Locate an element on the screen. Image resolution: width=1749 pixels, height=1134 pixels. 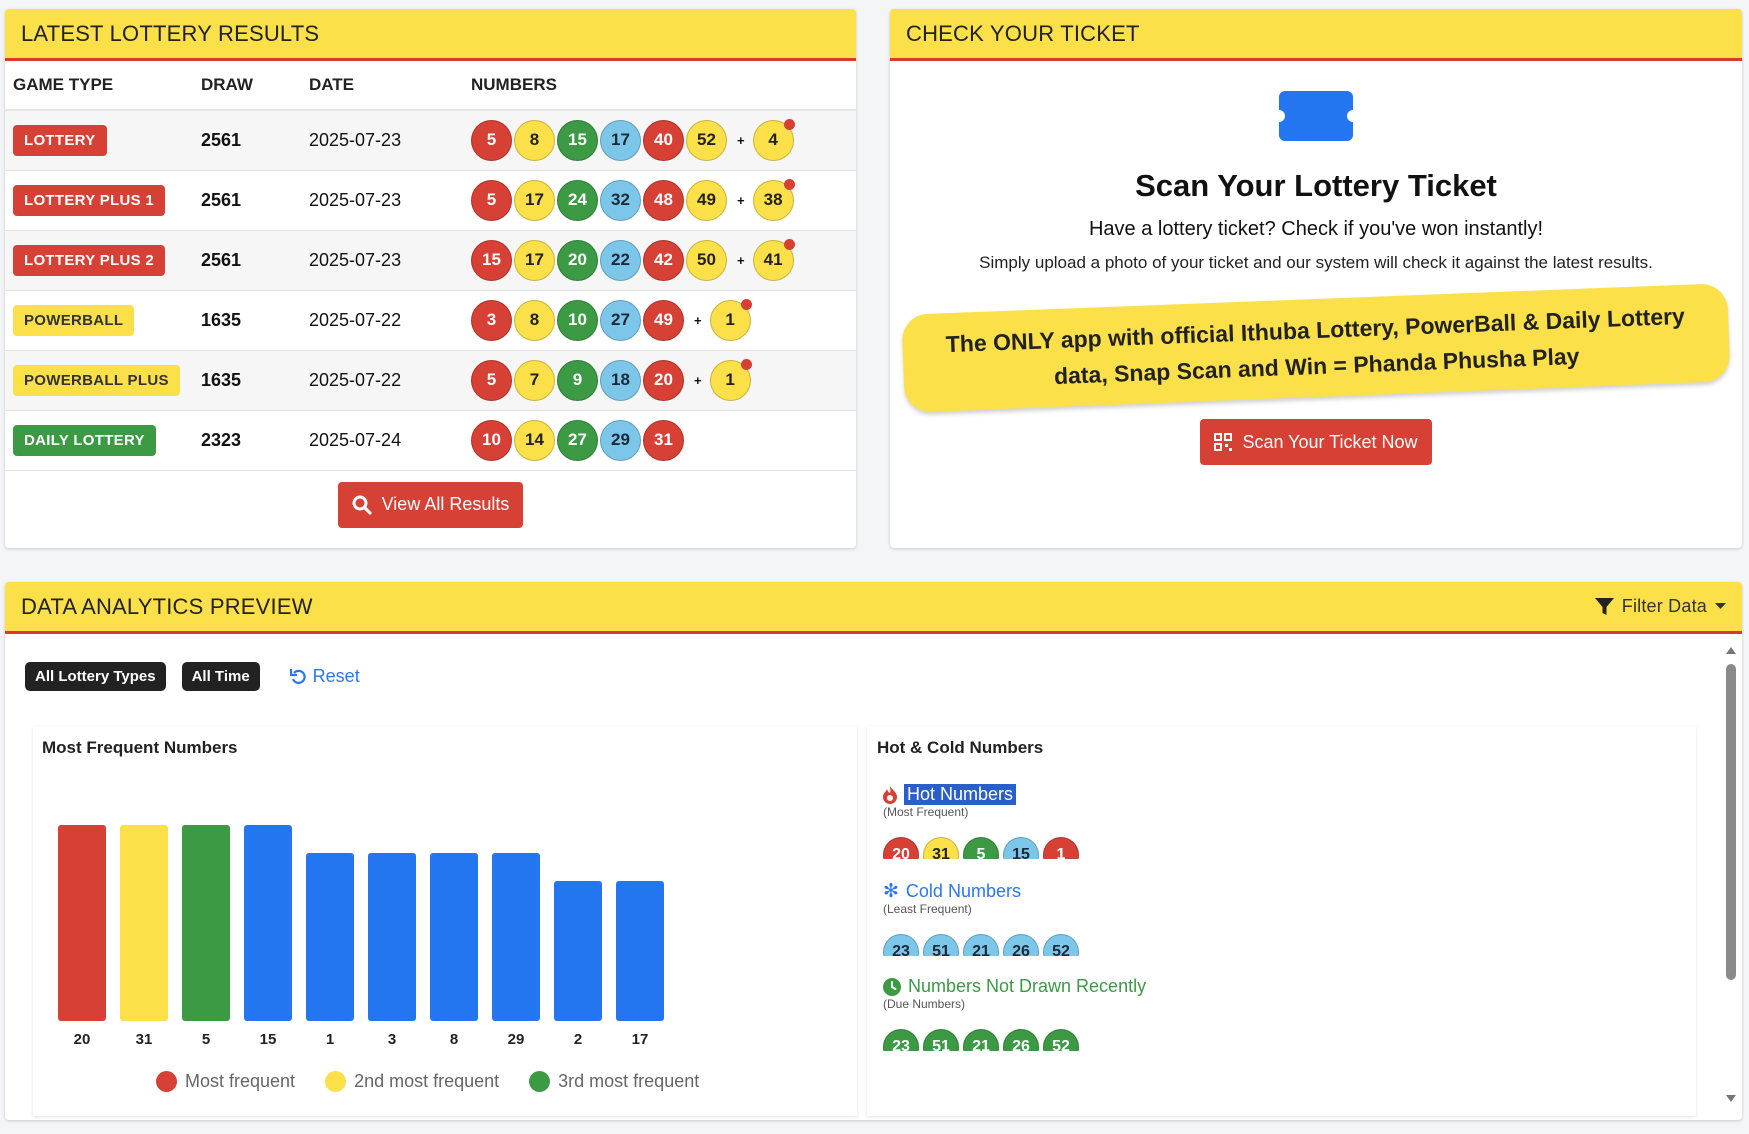
table-row: POWERBALL PLUS 1635 2025-07-22 5 7 9 18 20 +1 is located at coordinates (430, 380).